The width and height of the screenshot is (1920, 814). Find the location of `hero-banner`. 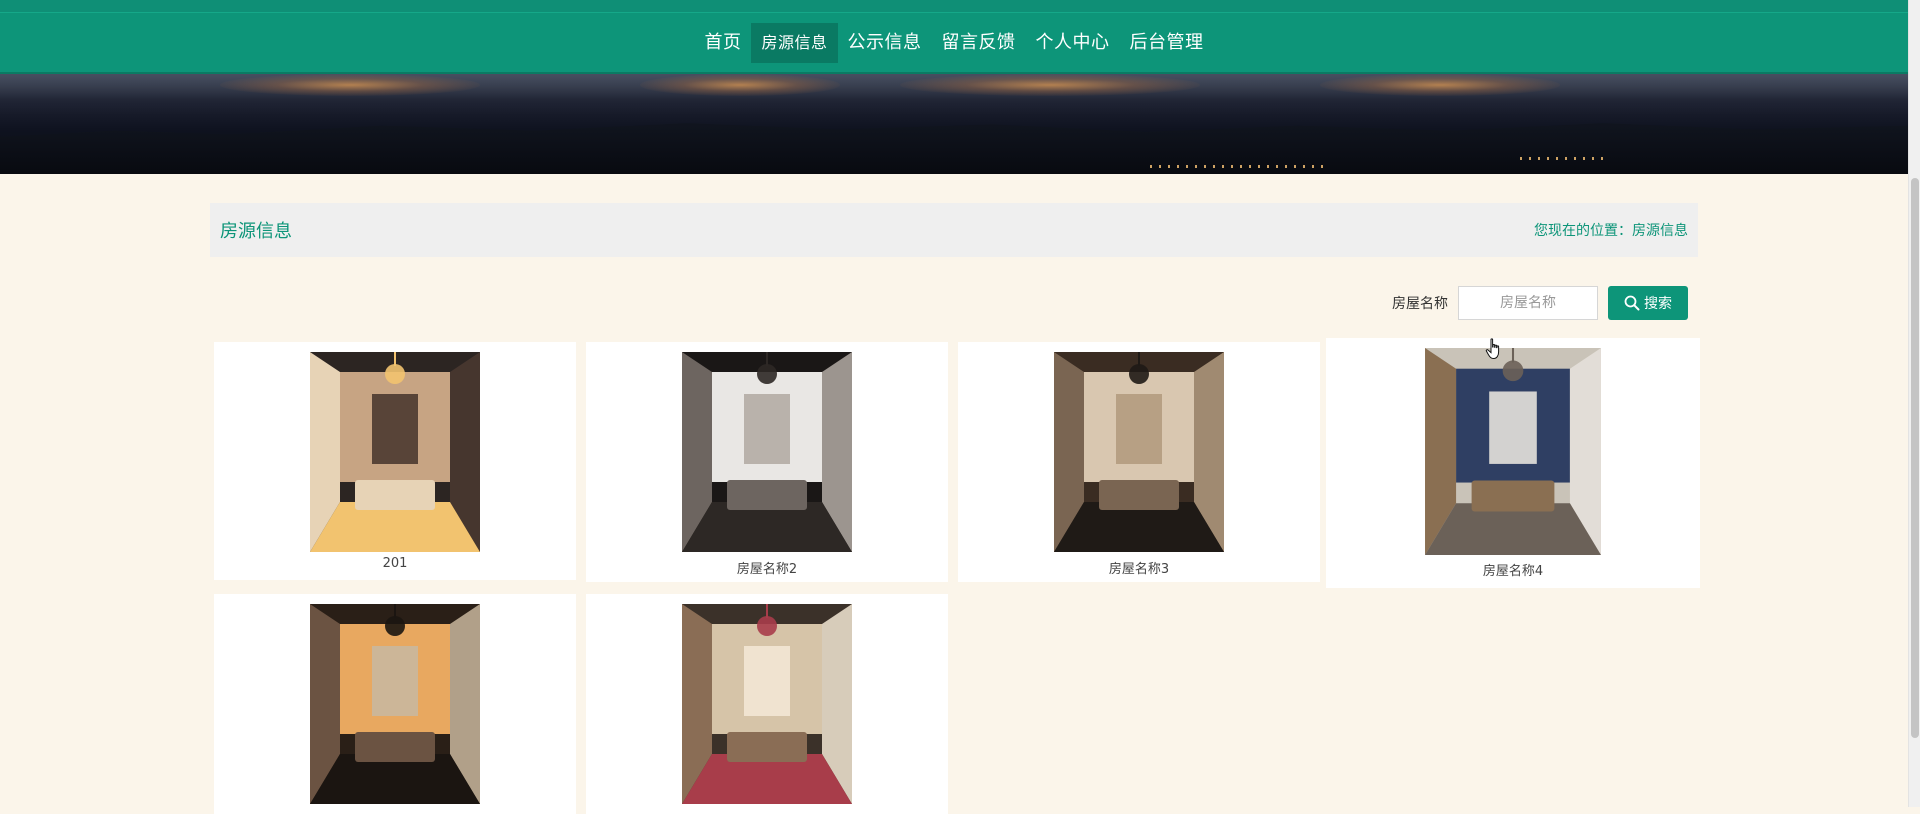

hero-banner is located at coordinates (954, 124).